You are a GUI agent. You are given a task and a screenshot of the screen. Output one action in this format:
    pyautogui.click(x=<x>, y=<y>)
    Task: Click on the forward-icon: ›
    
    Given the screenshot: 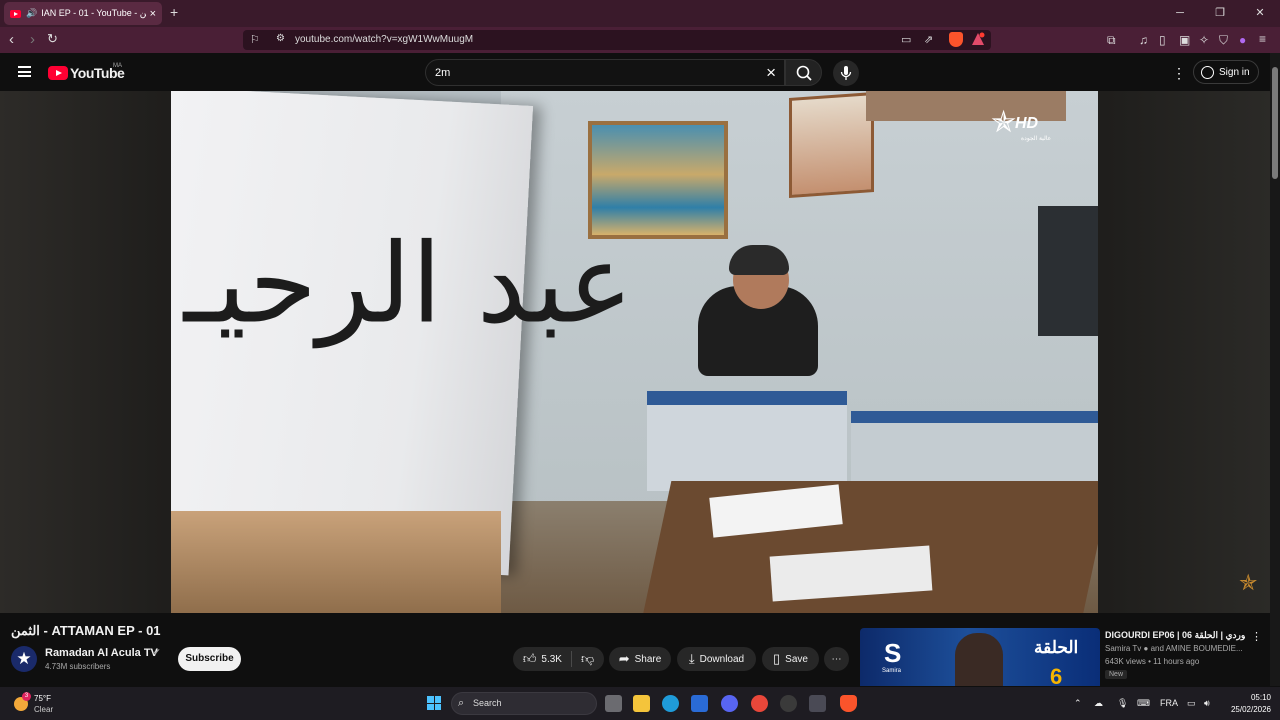 What is the action you would take?
    pyautogui.click(x=32, y=39)
    